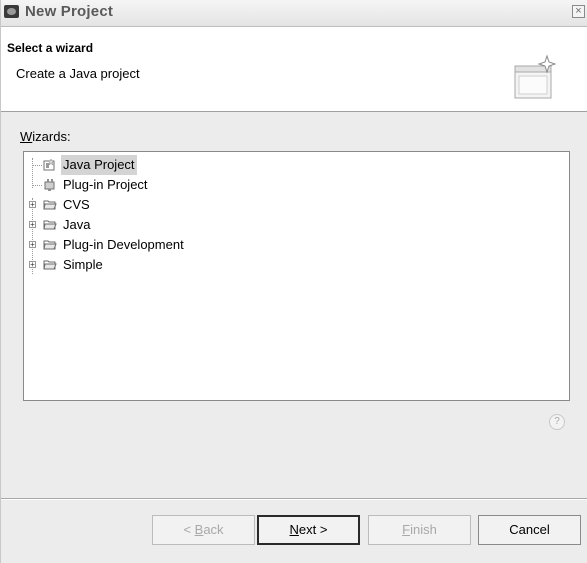 The width and height of the screenshot is (587, 563). Describe the element at coordinates (49, 164) in the screenshot. I see `java-project-icon` at that location.